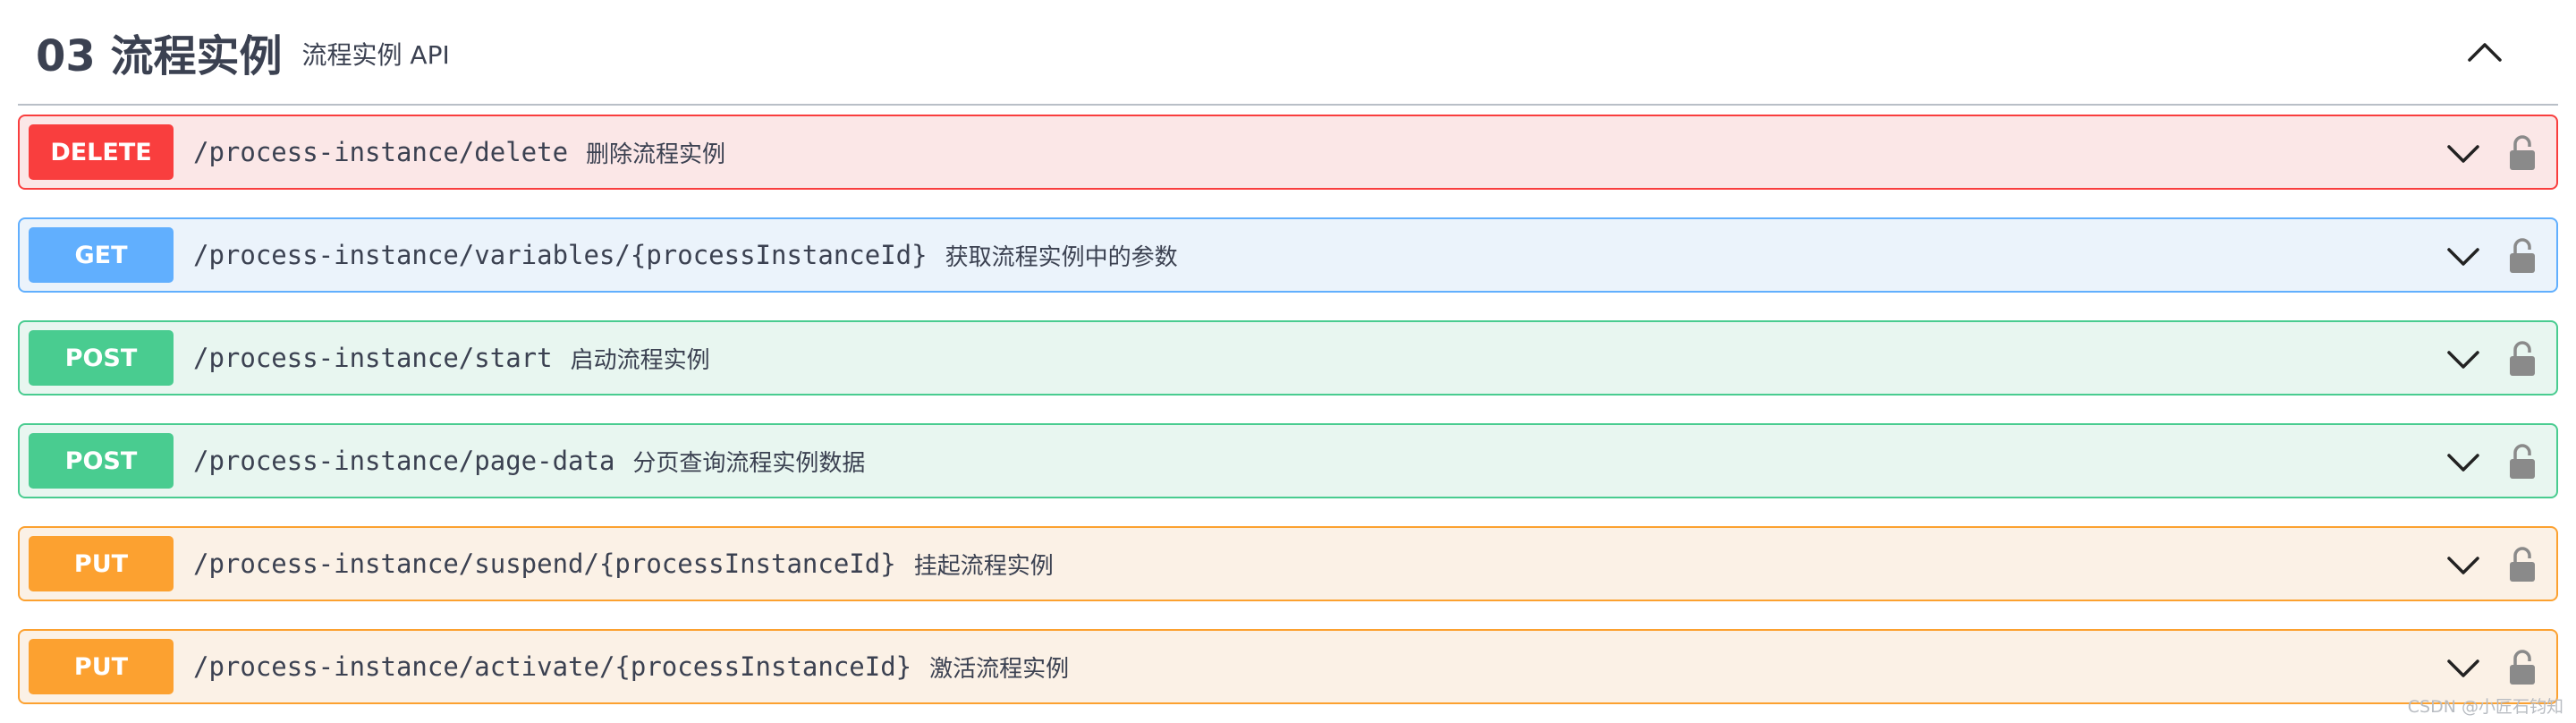 This screenshot has width=2576, height=723. I want to click on operation-path: /process-instance/page-data, so click(403, 461).